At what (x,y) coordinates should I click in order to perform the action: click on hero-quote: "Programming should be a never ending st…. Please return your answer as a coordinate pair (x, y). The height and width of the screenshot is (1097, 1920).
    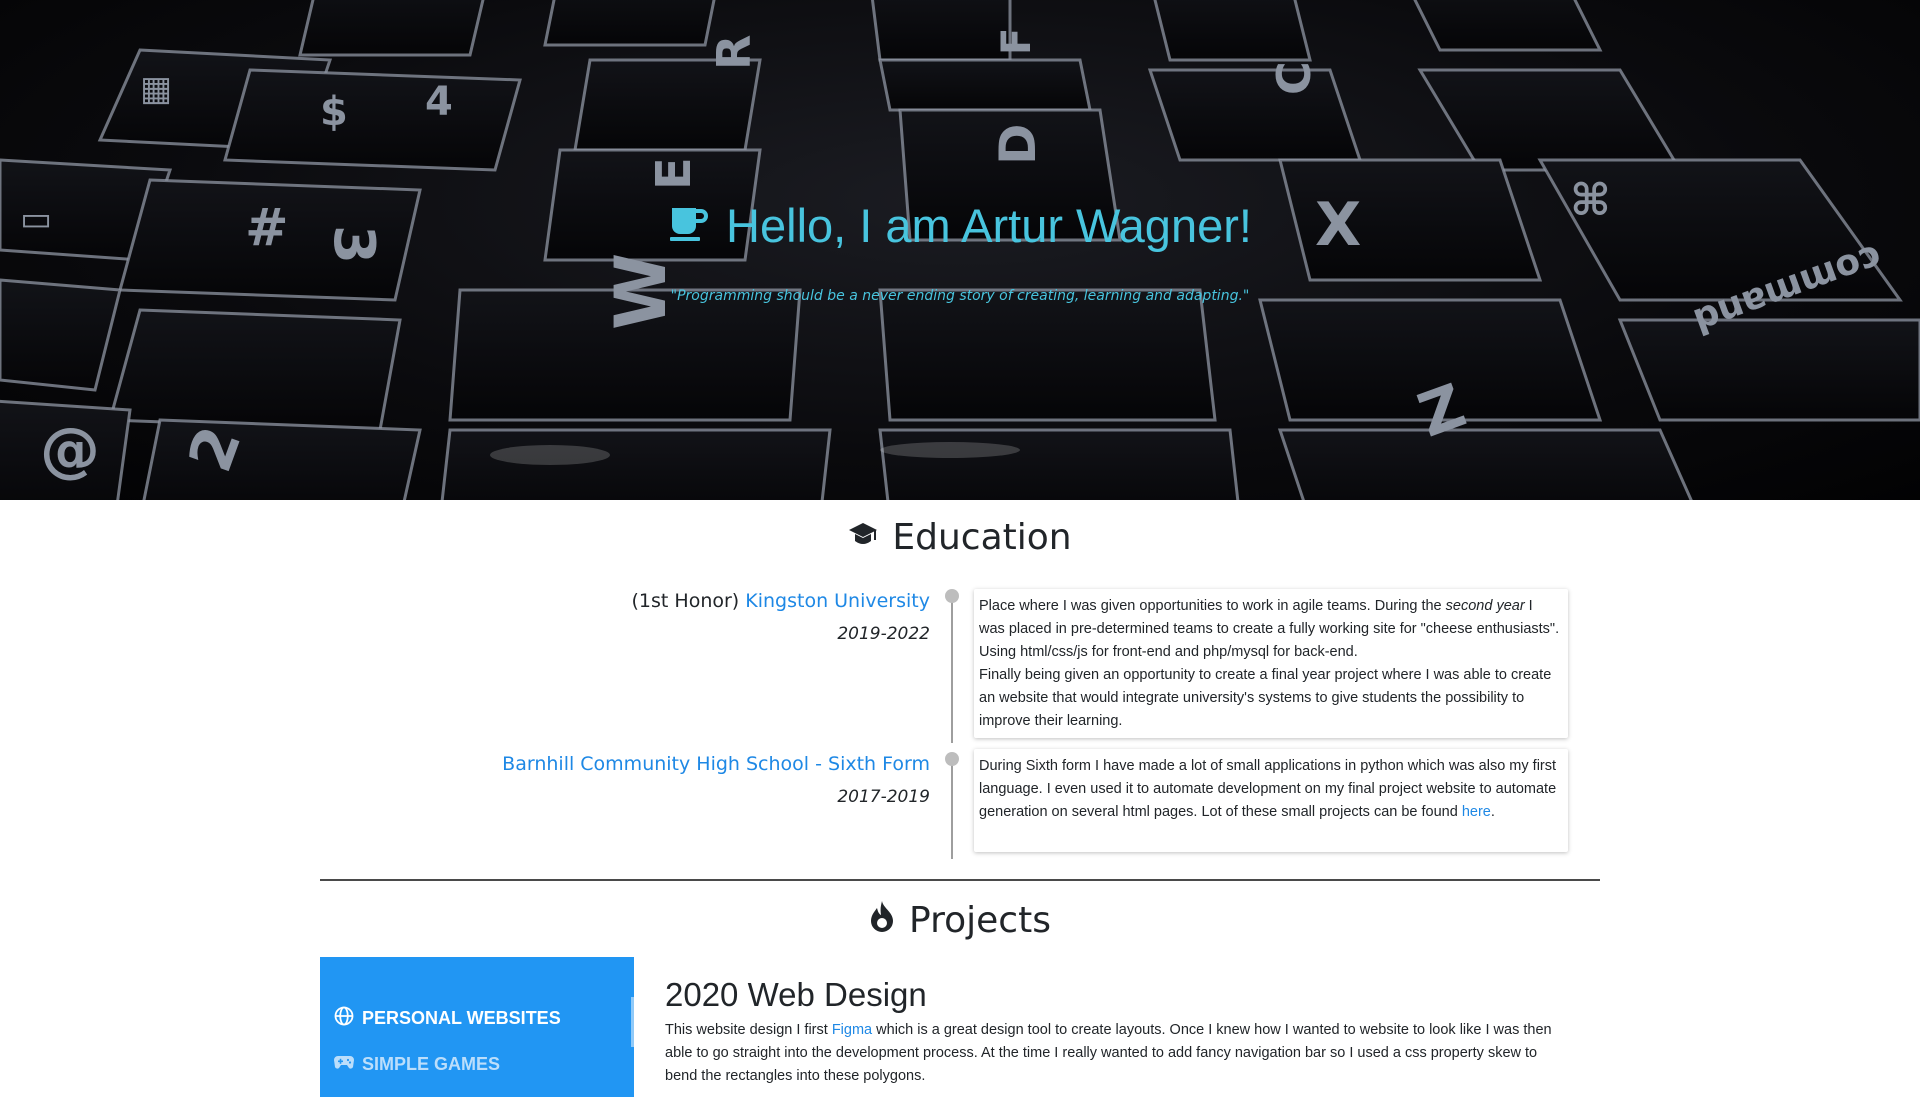
    Looking at the image, I should click on (960, 296).